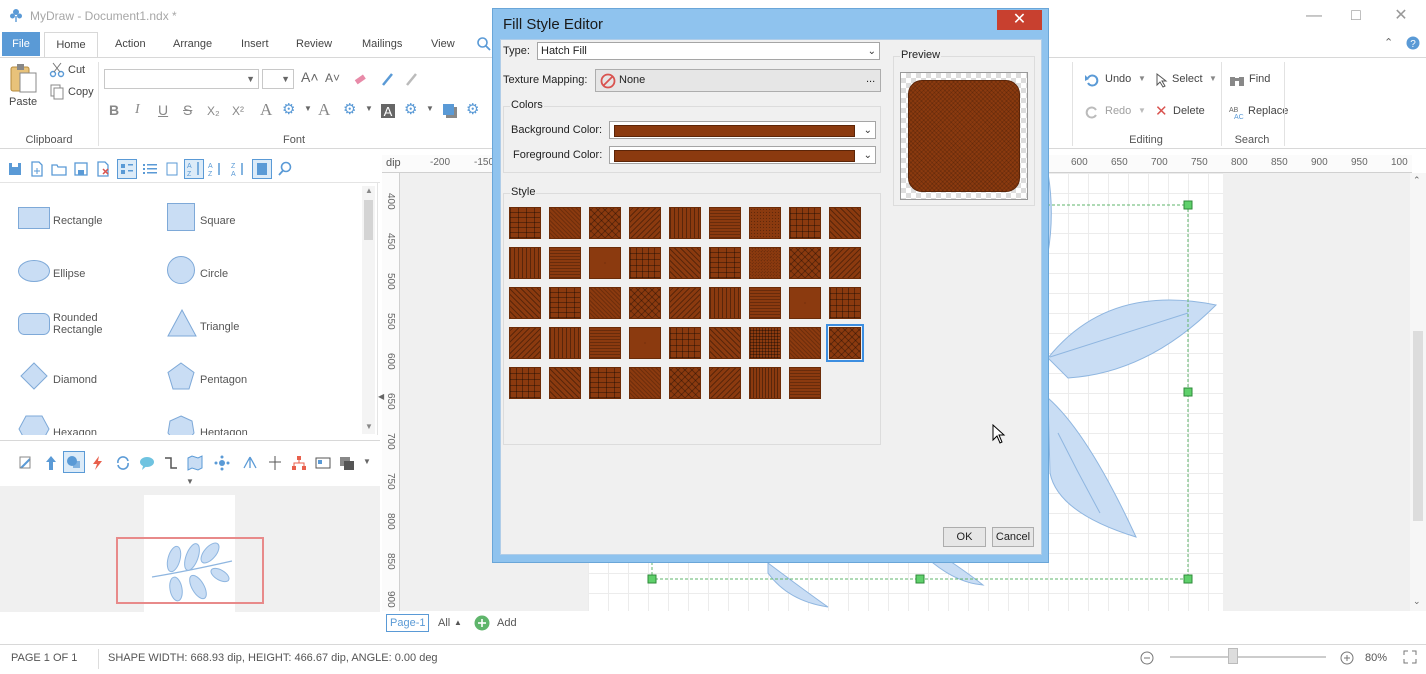 Image resolution: width=1426 pixels, height=674 pixels. Describe the element at coordinates (171, 463) in the screenshot. I see `connector-icon` at that location.